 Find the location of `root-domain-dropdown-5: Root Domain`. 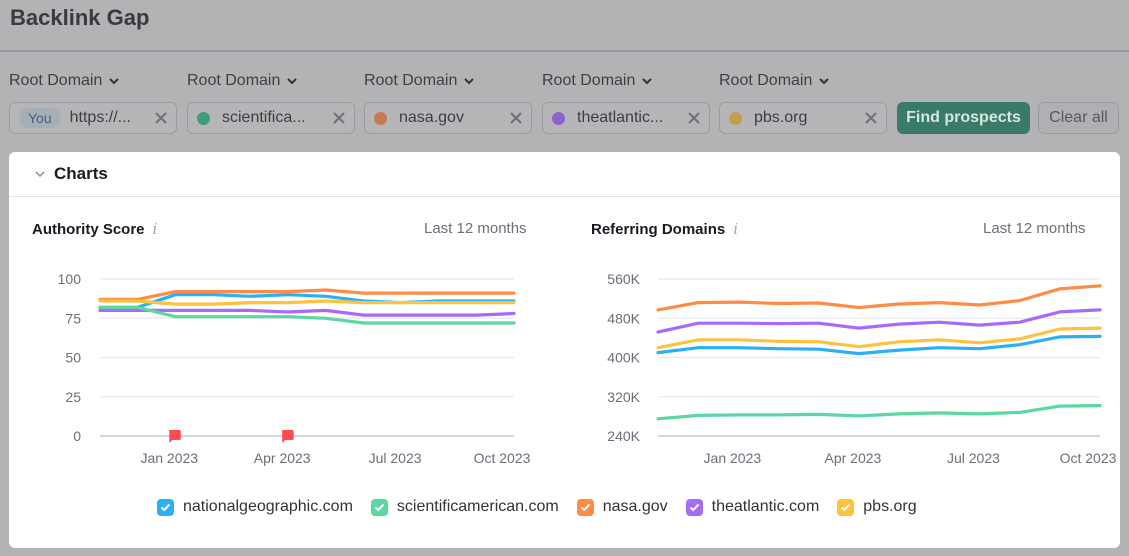

root-domain-dropdown-5: Root Domain is located at coordinates (774, 81).